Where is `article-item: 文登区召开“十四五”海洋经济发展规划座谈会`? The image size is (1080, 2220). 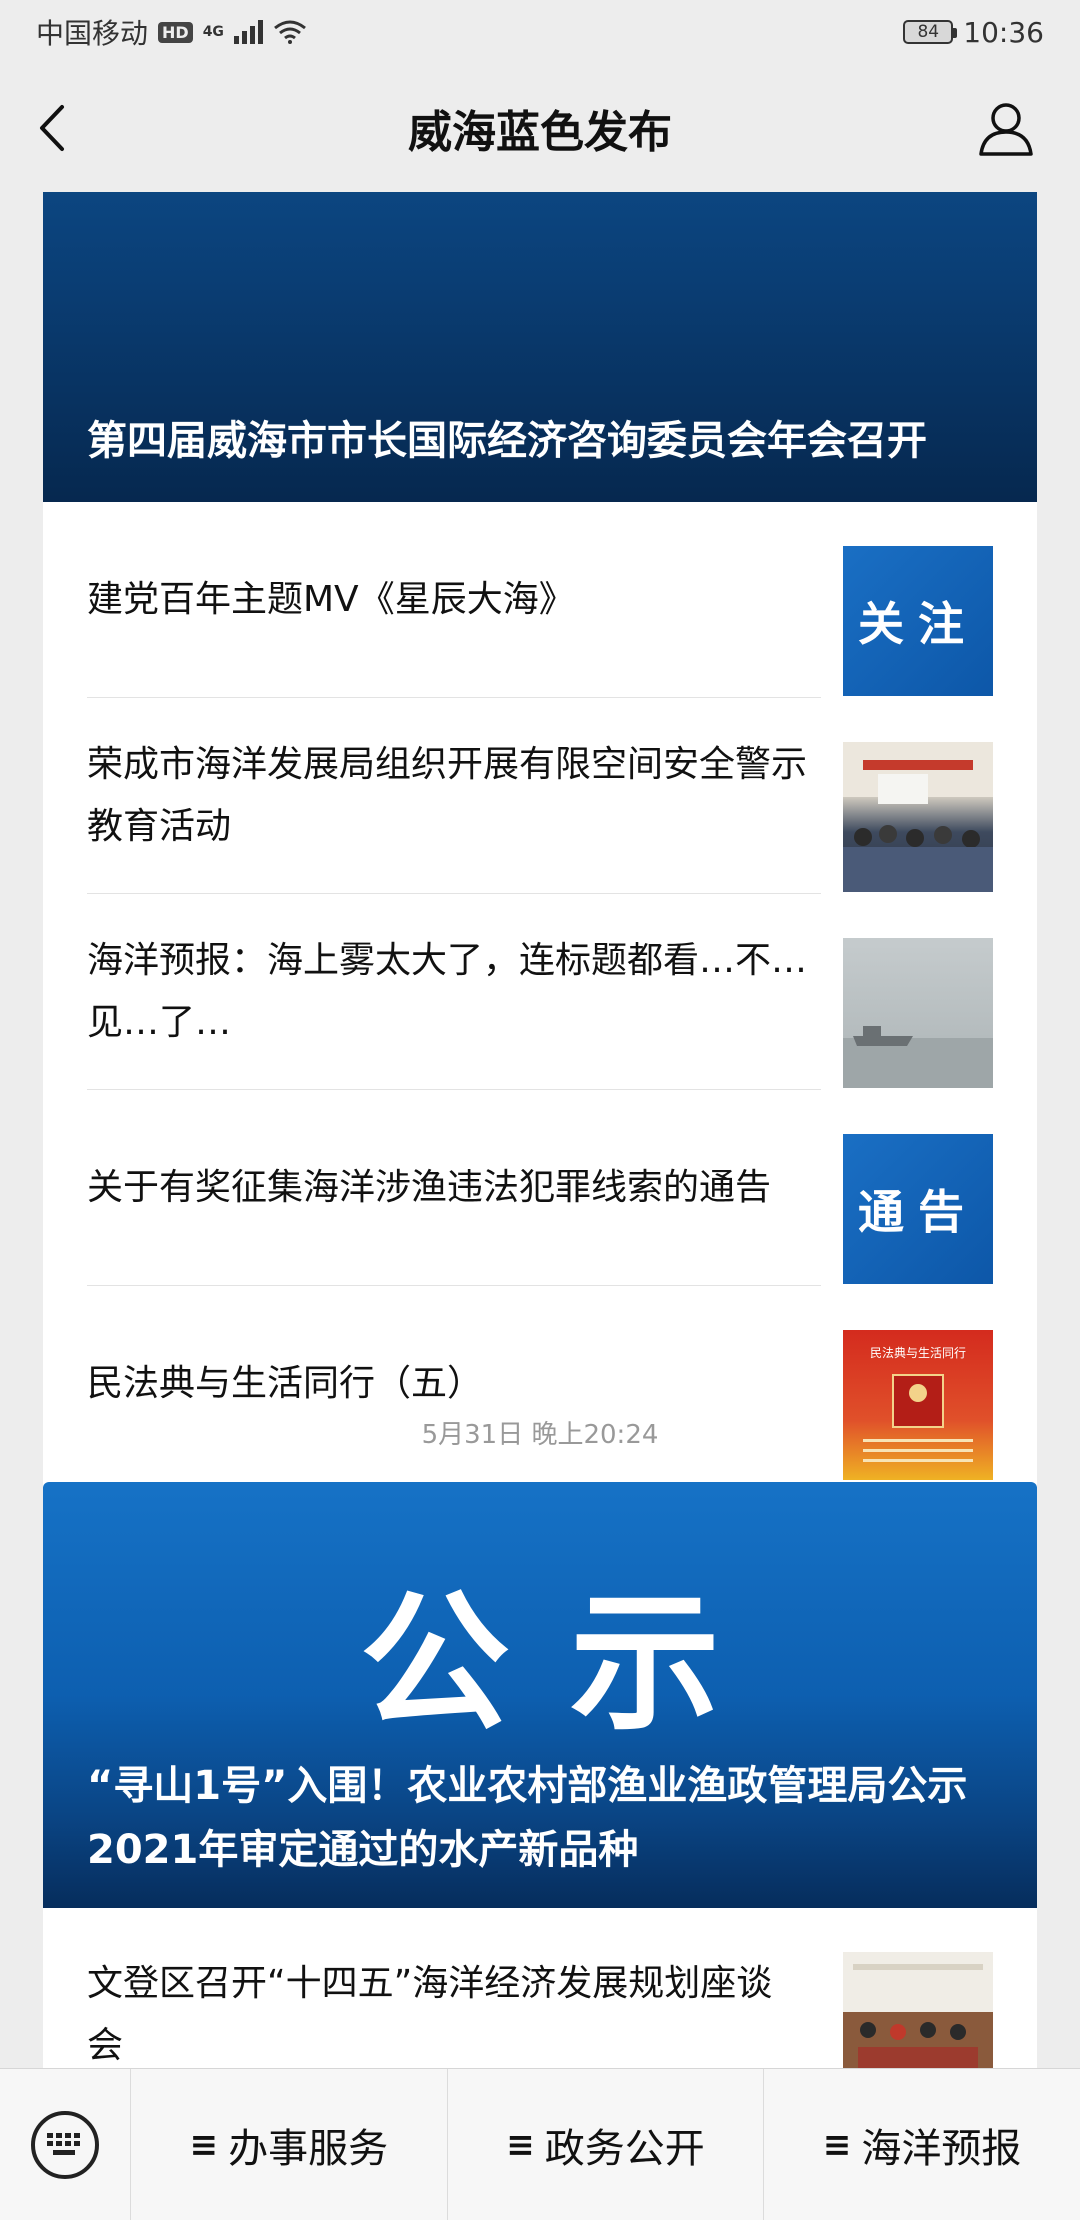 article-item: 文登区召开“十四五”海洋经济发展规划座谈会 is located at coordinates (540, 1988).